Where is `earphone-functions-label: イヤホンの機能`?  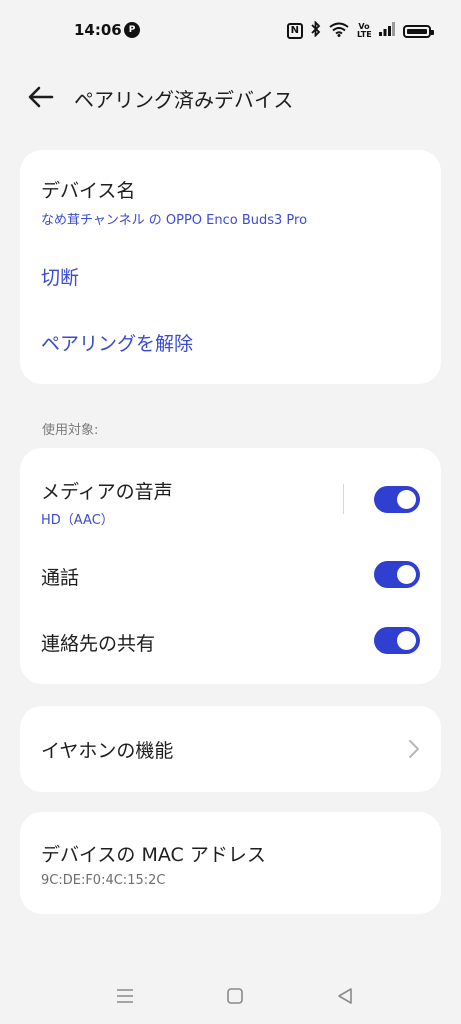 earphone-functions-label: イヤホンの機能 is located at coordinates (107, 751).